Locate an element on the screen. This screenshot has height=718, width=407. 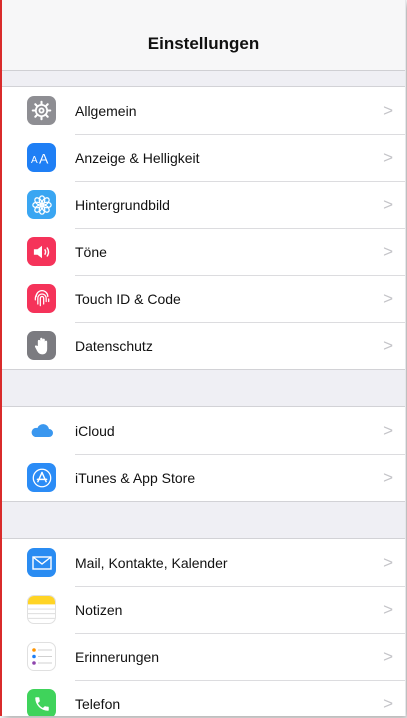
settings-row-label: iCloud is located at coordinates (95, 430).